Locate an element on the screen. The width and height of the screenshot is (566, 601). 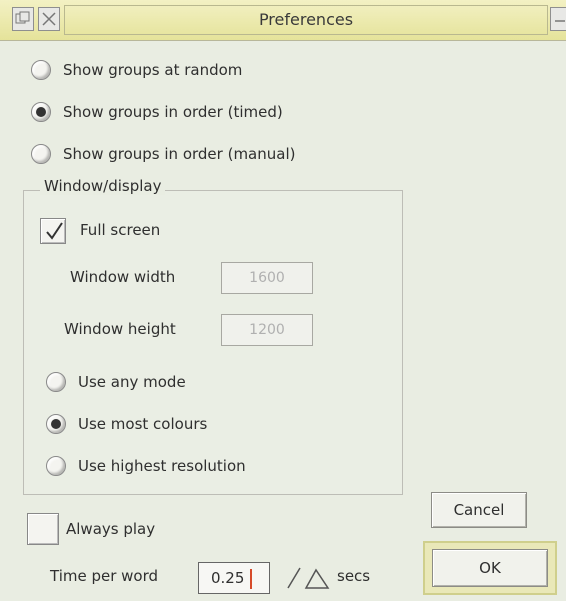
window-width-label: Window width is located at coordinates (123, 277).